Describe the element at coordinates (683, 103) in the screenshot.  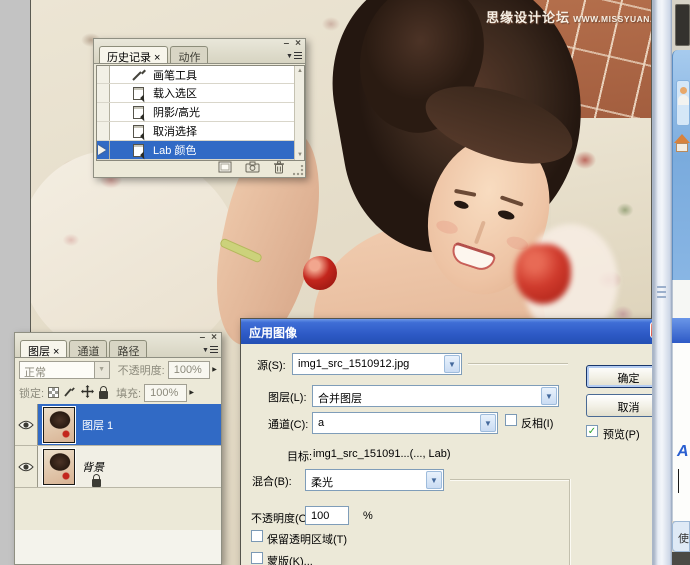
I see `avatar-icon` at that location.